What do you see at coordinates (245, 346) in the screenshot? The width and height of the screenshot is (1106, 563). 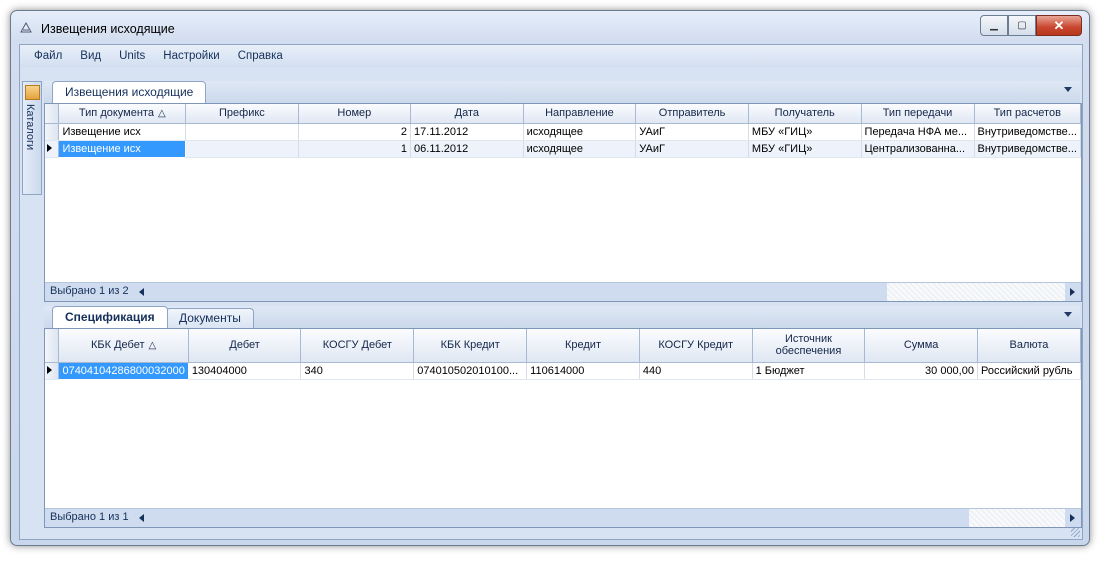 I see `column-header-debit: Дебет` at bounding box center [245, 346].